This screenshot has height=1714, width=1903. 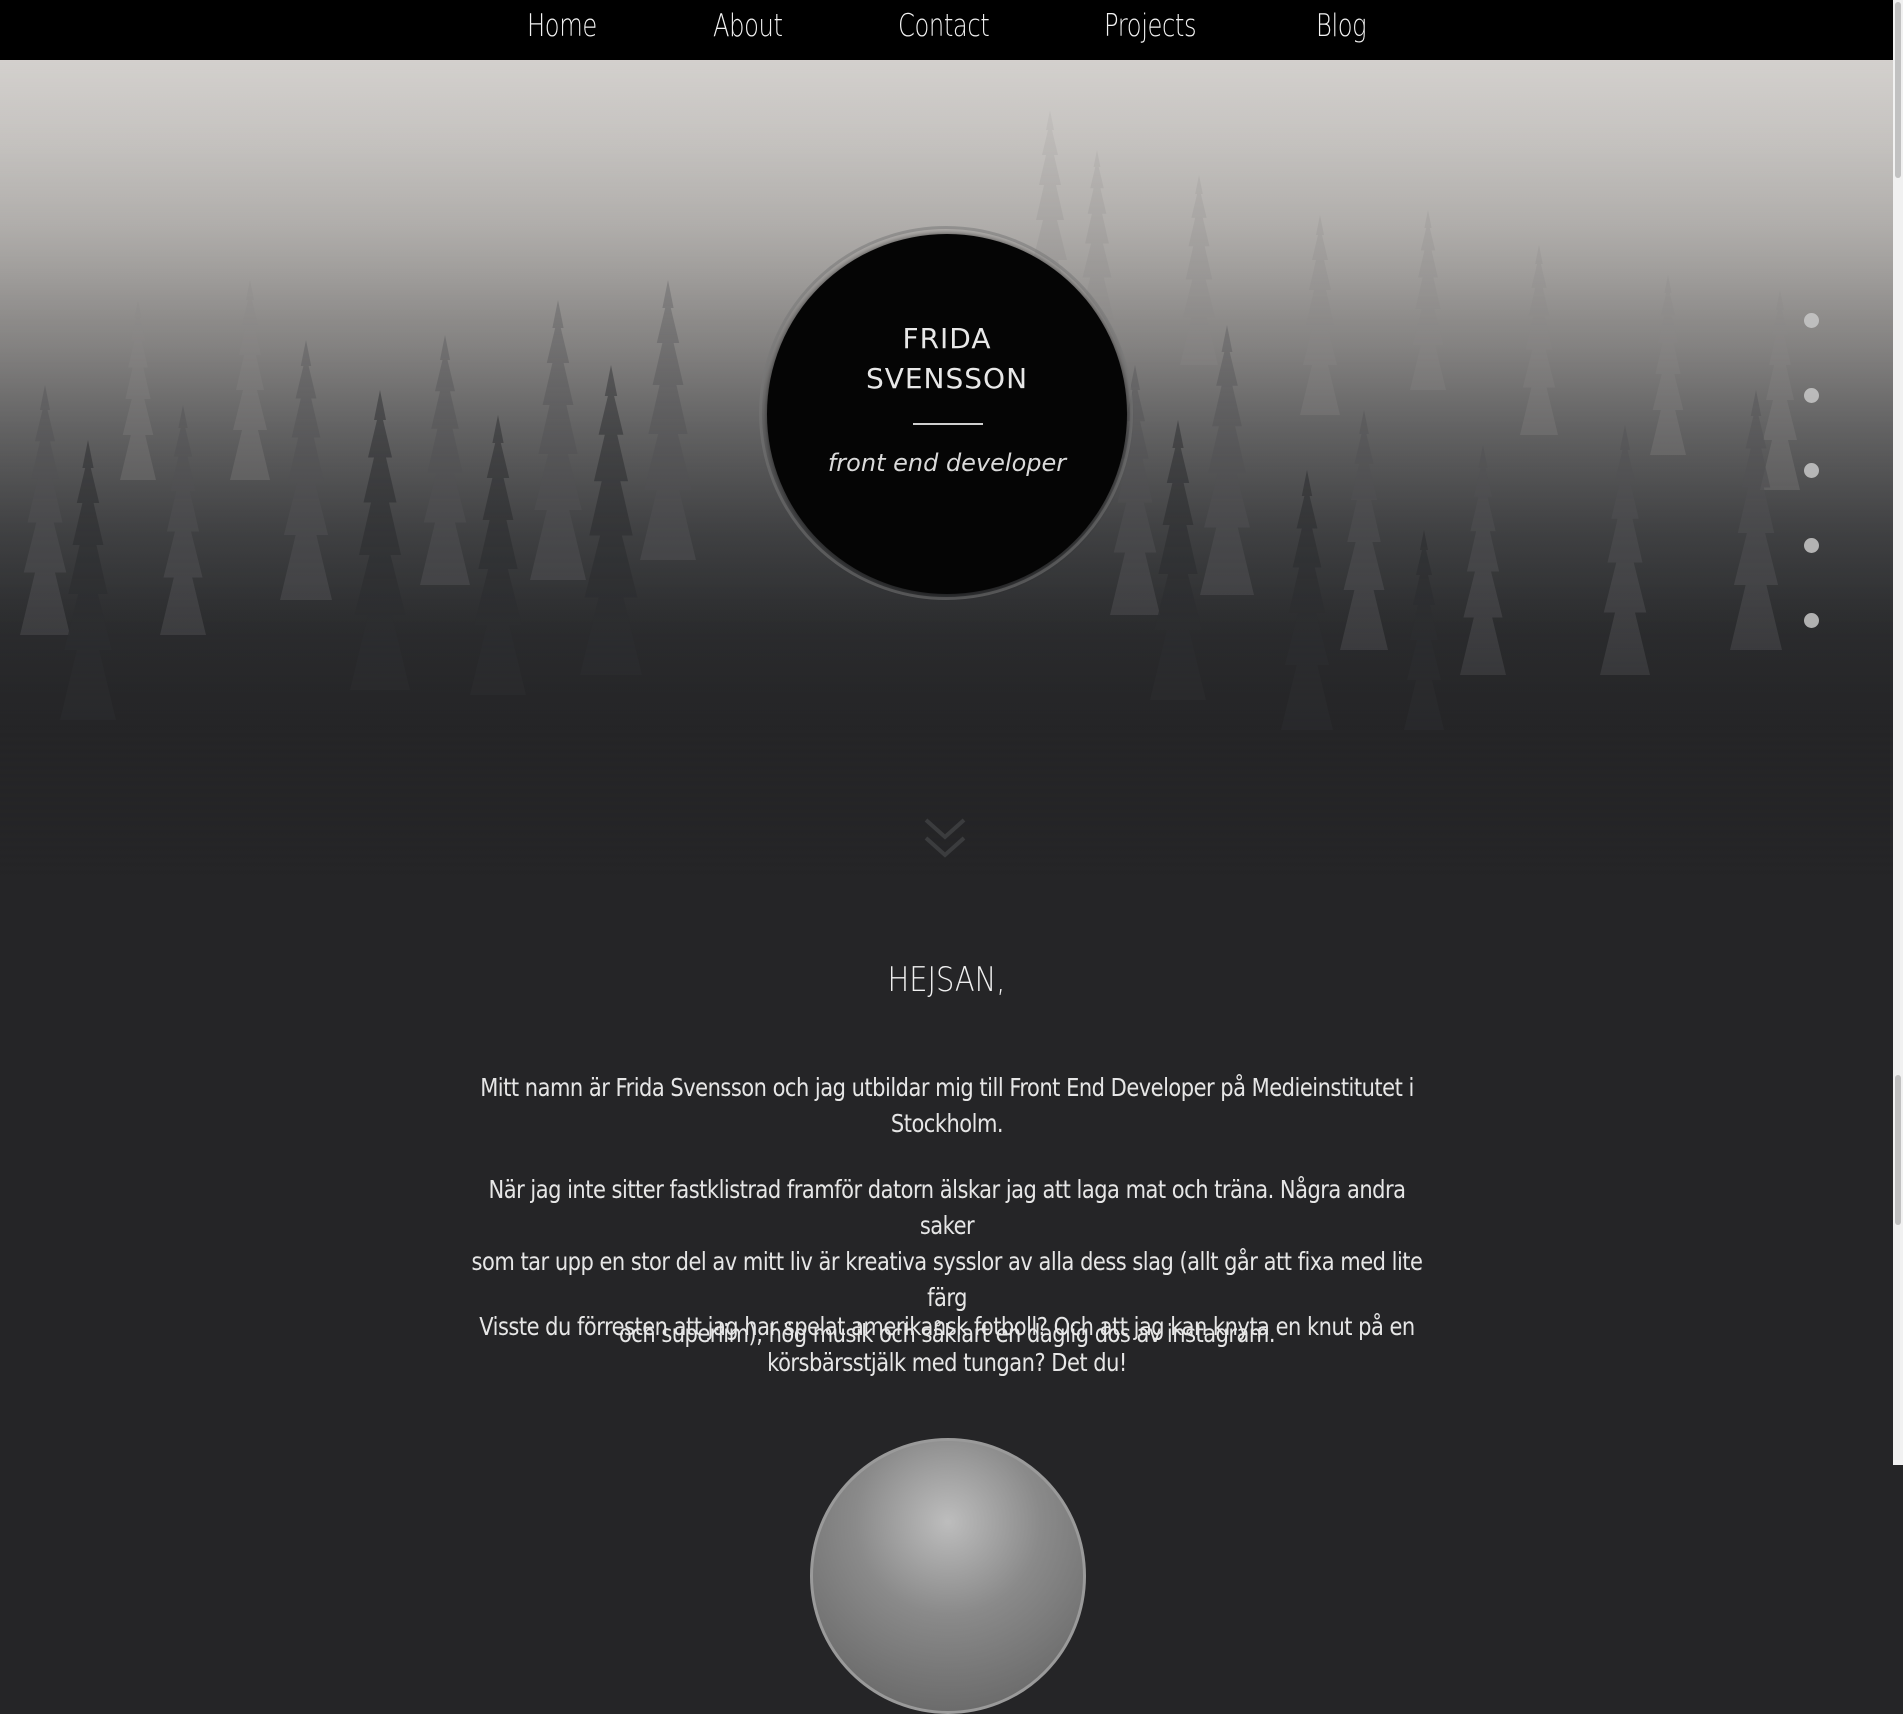 I want to click on name-badge: FRIDA SVENSSON front end developer, so click(x=947, y=414).